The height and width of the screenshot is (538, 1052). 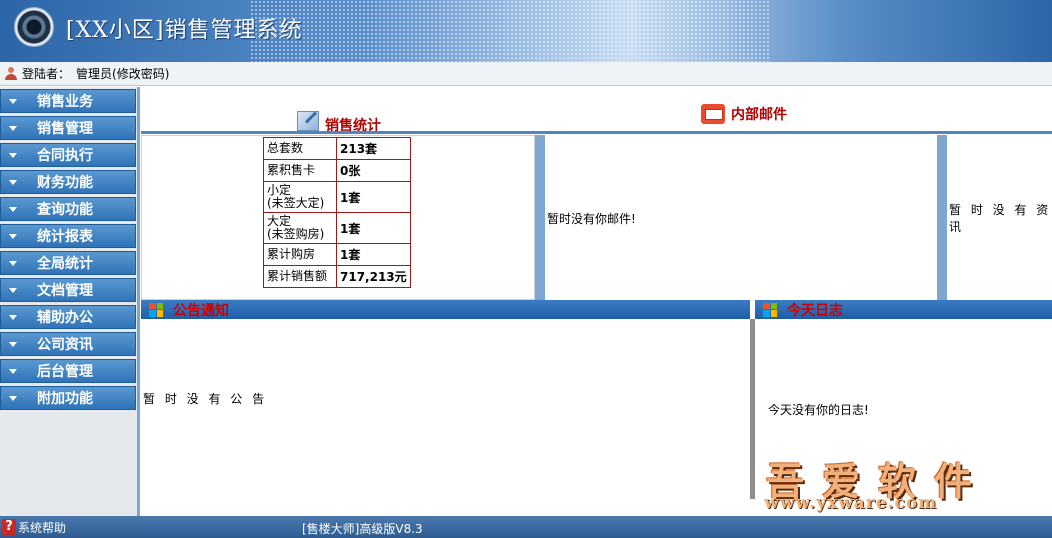 What do you see at coordinates (362, 529) in the screenshot?
I see `version-text: [售楼大师]高级版V8.3` at bounding box center [362, 529].